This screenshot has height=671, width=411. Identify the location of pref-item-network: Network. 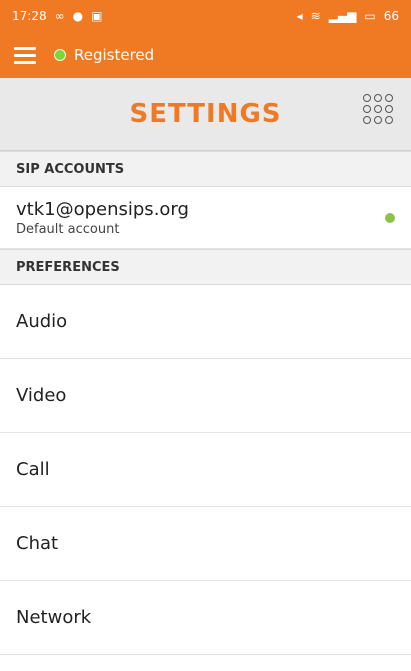
(205, 618).